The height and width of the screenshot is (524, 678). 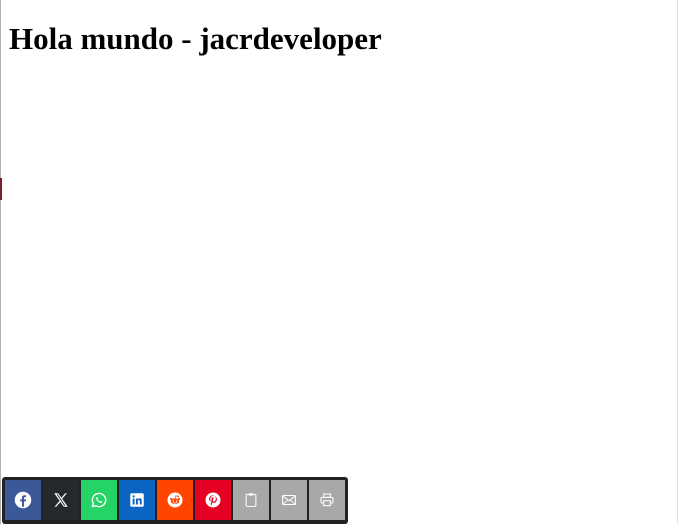 What do you see at coordinates (0, 262) in the screenshot?
I see `window-left-border` at bounding box center [0, 262].